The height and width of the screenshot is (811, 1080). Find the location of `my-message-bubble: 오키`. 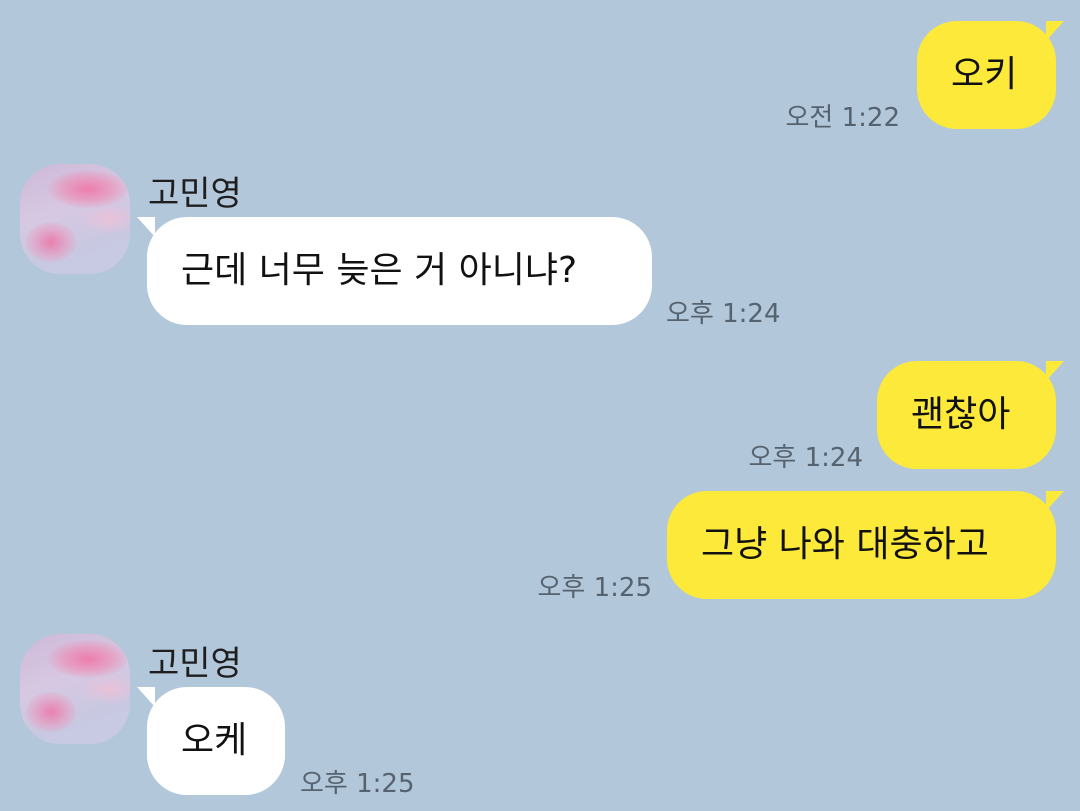

my-message-bubble: 오키 is located at coordinates (986, 75).